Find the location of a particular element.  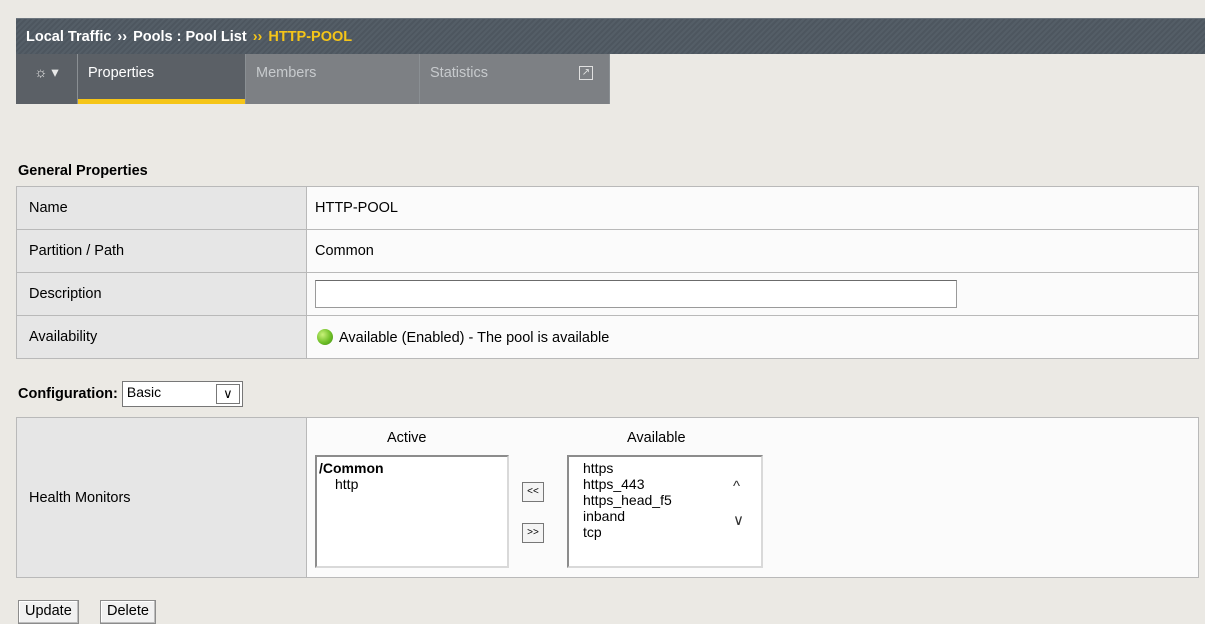

tab-members: Members is located at coordinates (333, 79).